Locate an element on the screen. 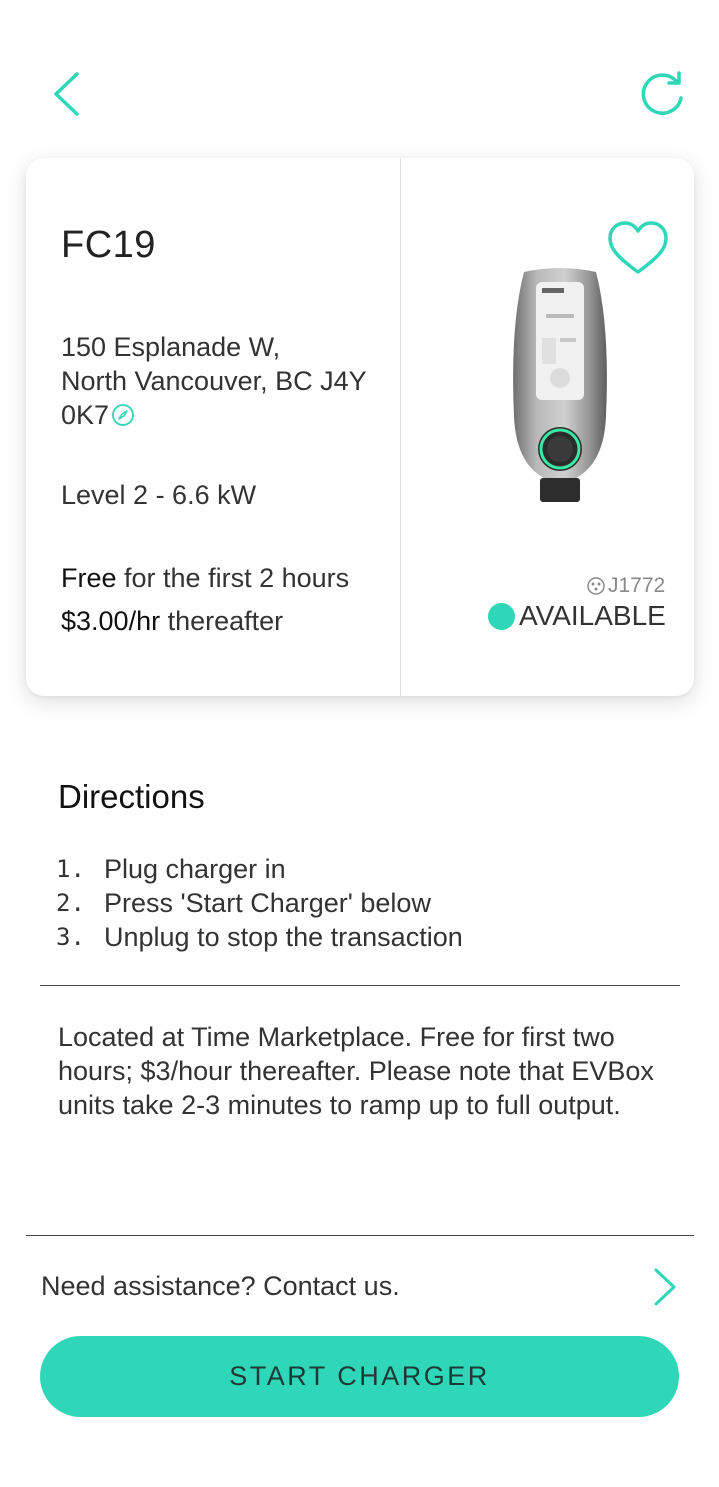 The image size is (719, 1487). station-name: FC19 is located at coordinates (108, 245).